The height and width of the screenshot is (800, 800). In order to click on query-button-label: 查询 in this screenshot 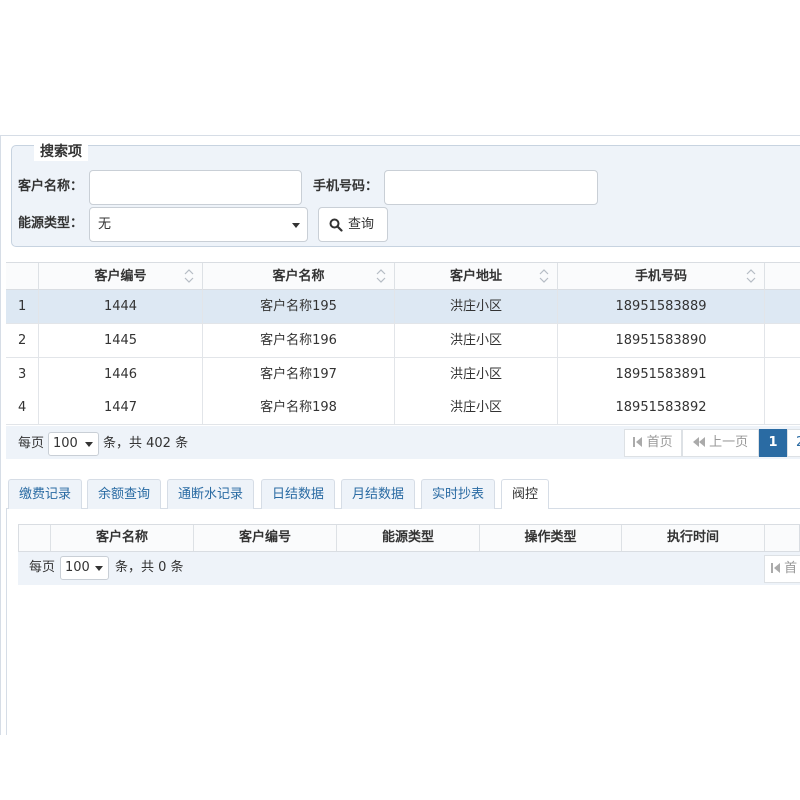, I will do `click(361, 224)`.